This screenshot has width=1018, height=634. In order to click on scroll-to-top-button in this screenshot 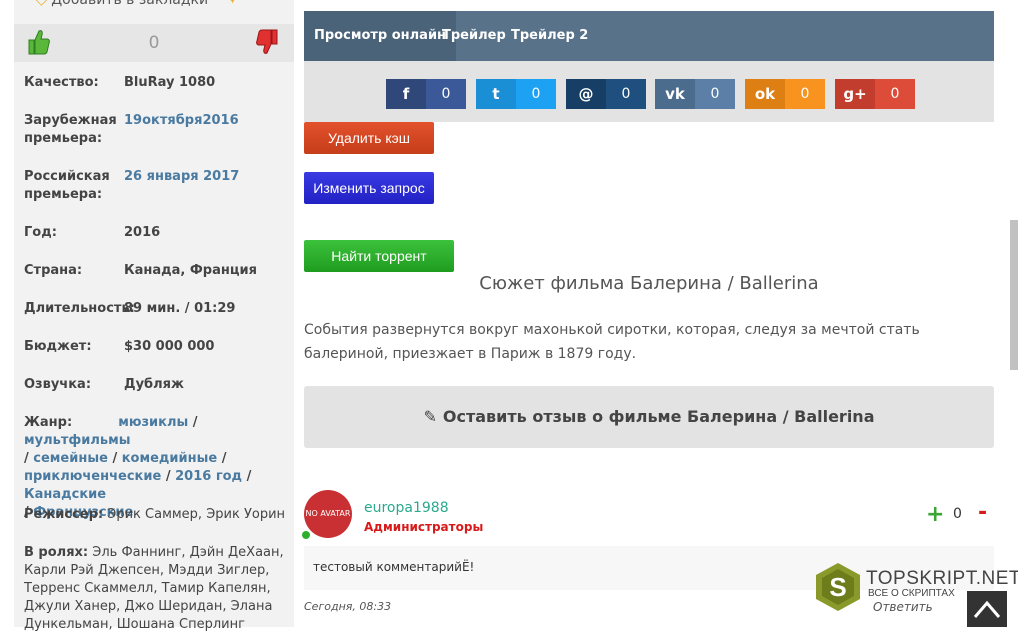, I will do `click(987, 609)`.